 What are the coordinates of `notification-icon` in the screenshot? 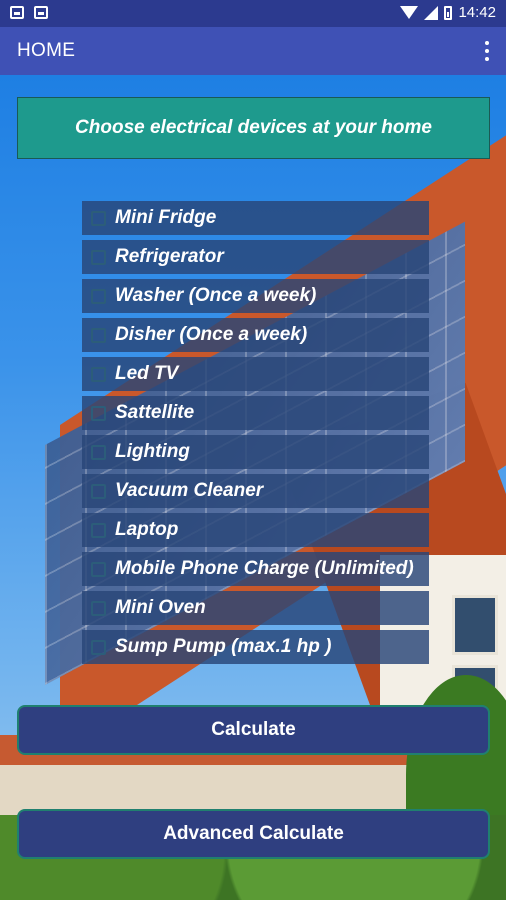 It's located at (41, 12).